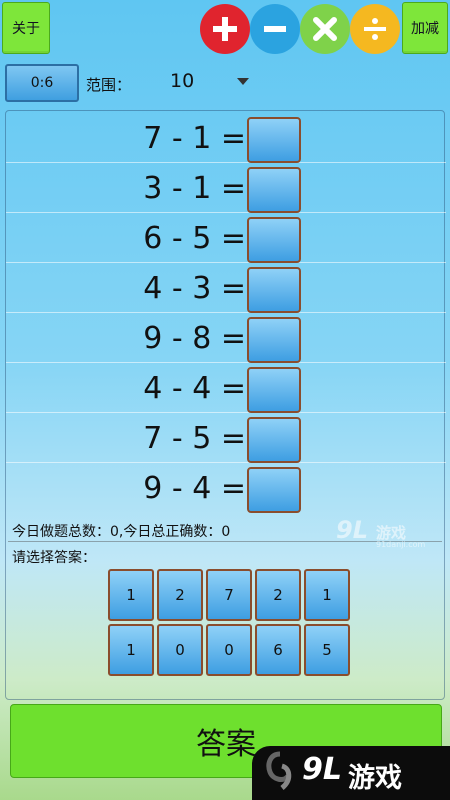  Describe the element at coordinates (352, 530) in the screenshot. I see `watermark-mark: 9L` at that location.